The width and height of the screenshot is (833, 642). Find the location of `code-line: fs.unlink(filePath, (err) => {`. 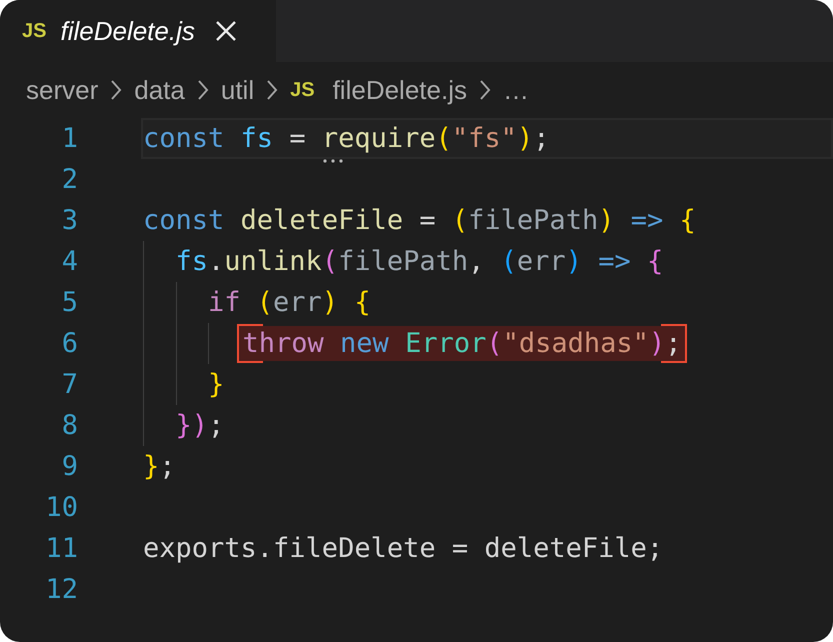

code-line: fs.unlink(filePath, (err) => { is located at coordinates (420, 262).